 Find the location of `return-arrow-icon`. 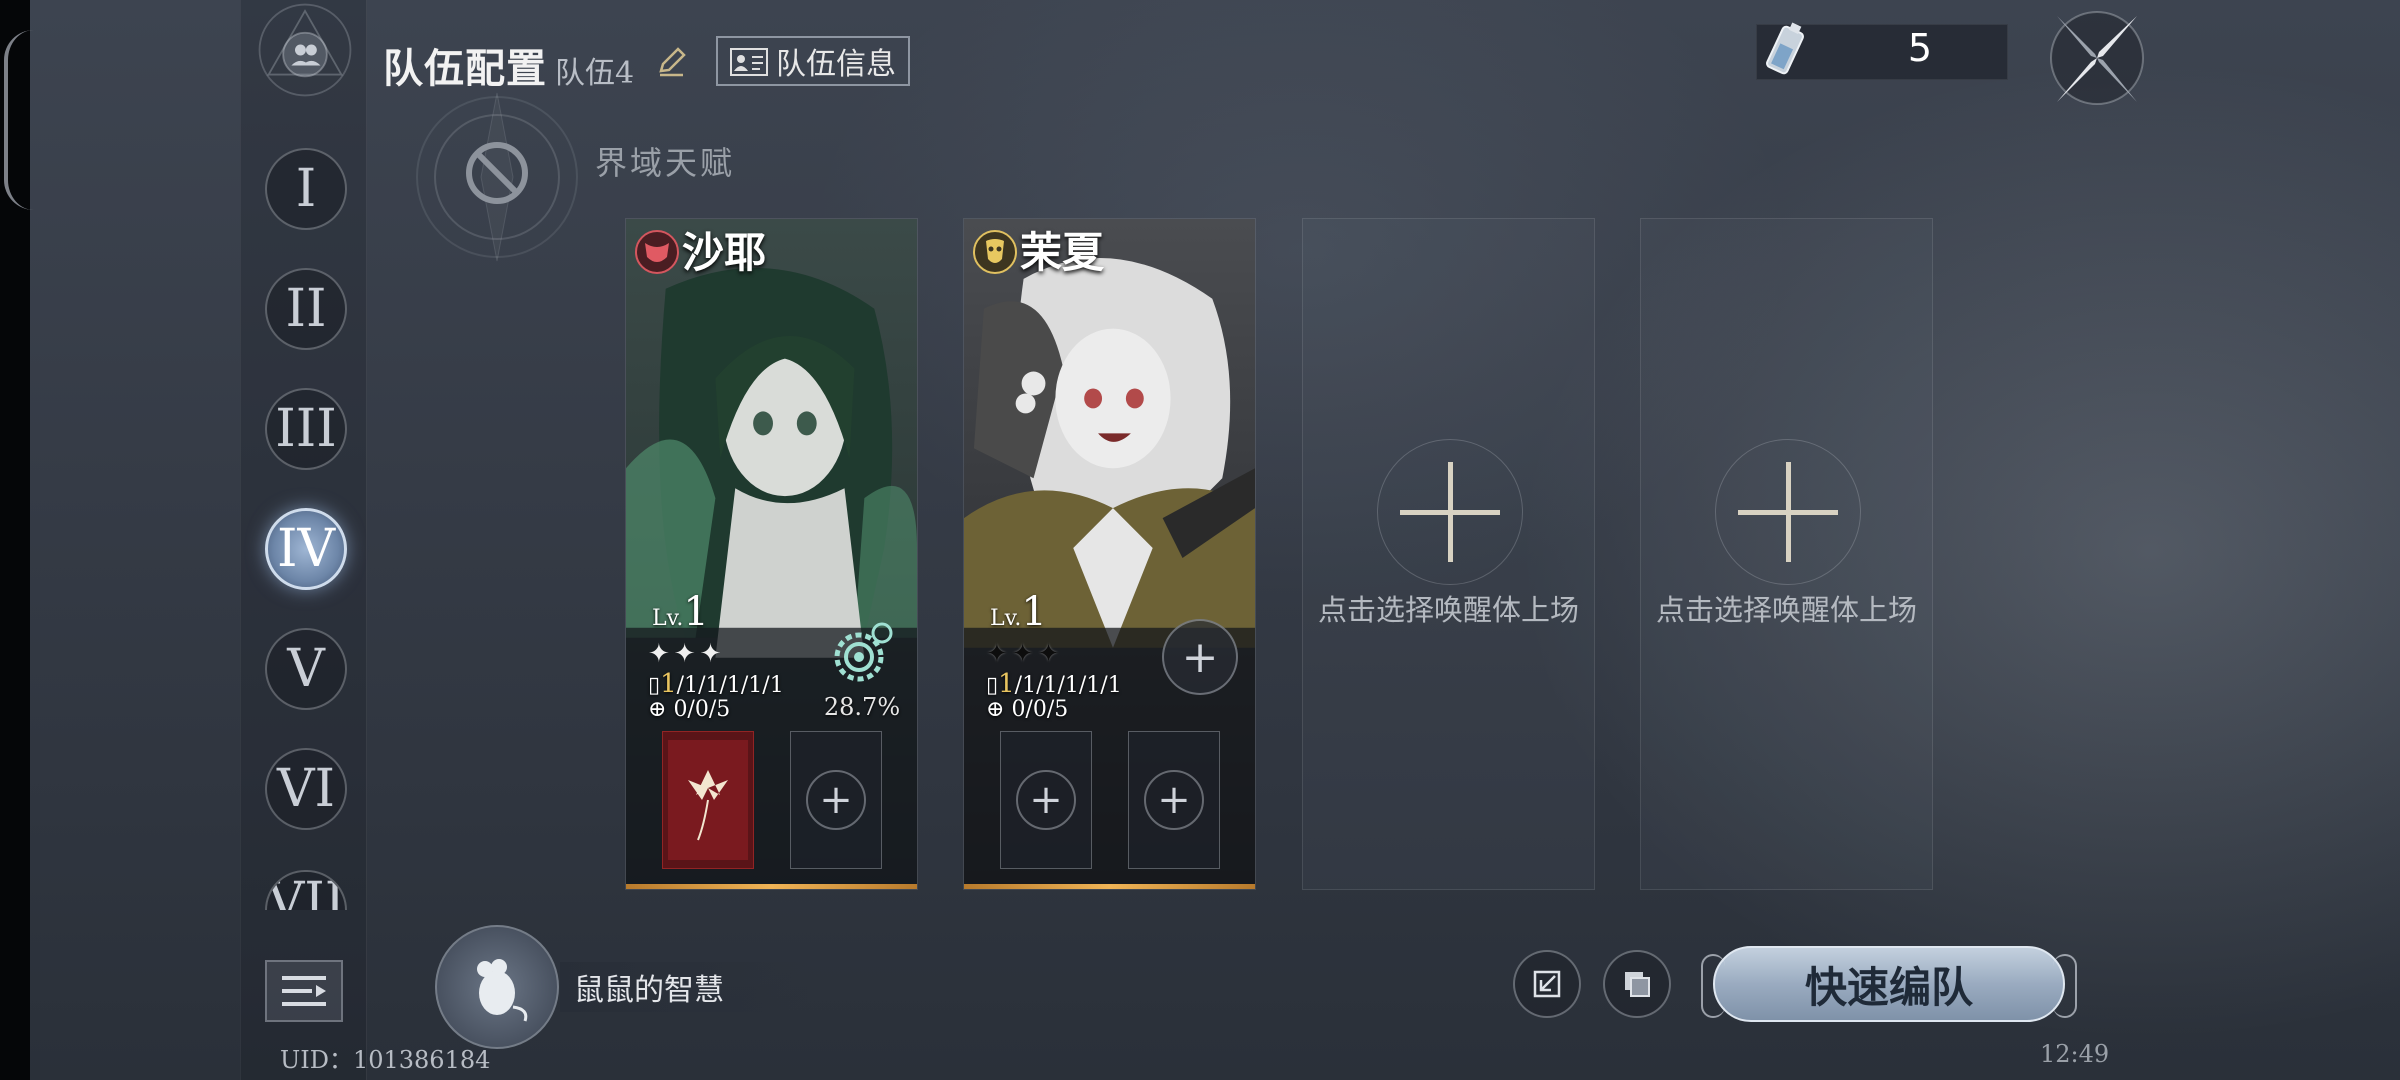

return-arrow-icon is located at coordinates (1547, 984).